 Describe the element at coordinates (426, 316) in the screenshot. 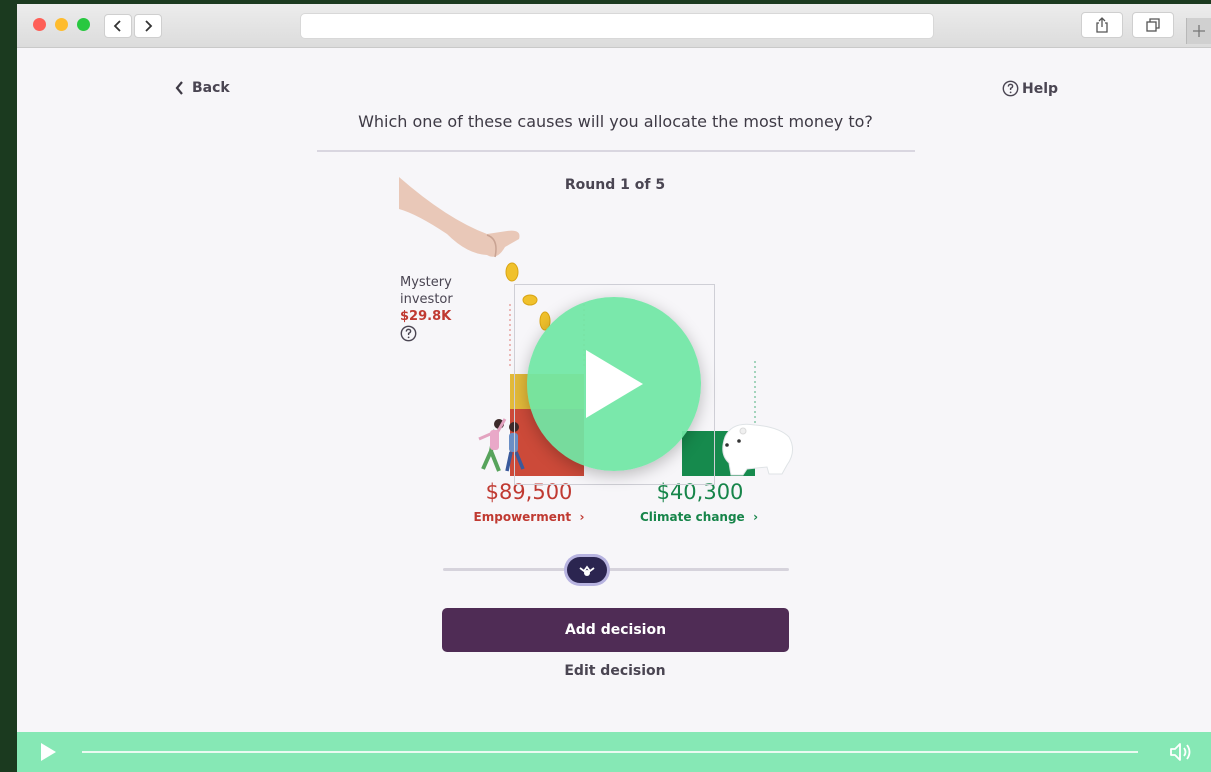

I see `investor-amount: $29.8K` at that location.